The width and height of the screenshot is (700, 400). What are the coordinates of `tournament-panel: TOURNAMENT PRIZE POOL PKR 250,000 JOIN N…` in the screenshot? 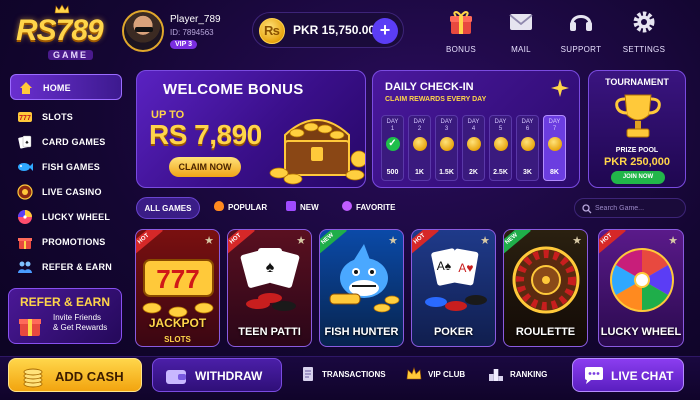 It's located at (637, 129).